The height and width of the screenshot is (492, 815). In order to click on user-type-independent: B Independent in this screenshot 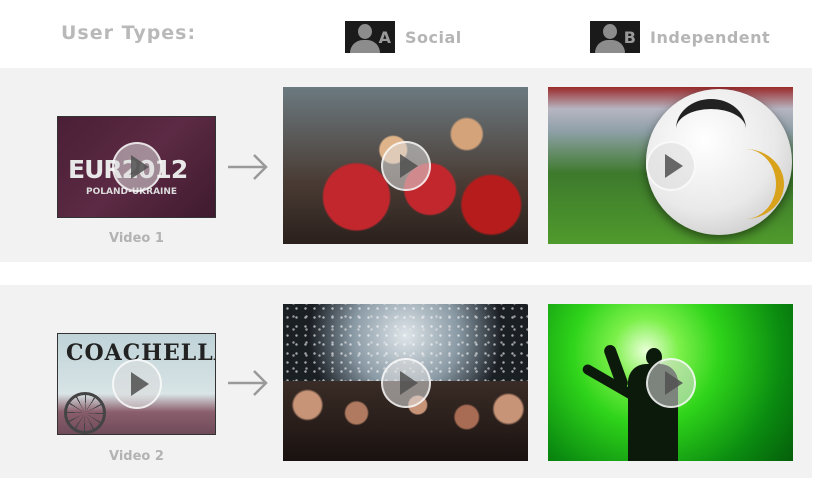, I will do `click(680, 37)`.